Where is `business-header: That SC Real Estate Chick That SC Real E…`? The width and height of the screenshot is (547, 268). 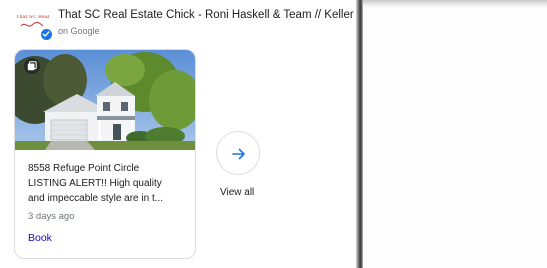 business-header: That SC Real Estate Chick That SC Real E… is located at coordinates (185, 25).